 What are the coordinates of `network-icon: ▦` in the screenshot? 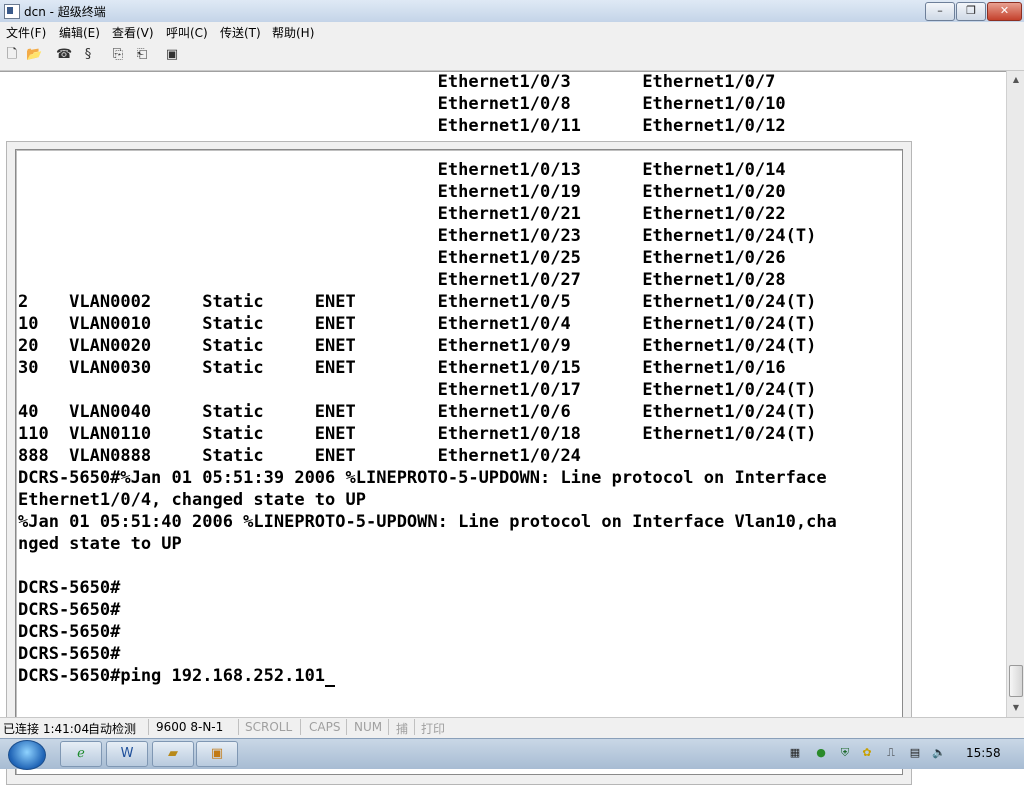 It's located at (795, 753).